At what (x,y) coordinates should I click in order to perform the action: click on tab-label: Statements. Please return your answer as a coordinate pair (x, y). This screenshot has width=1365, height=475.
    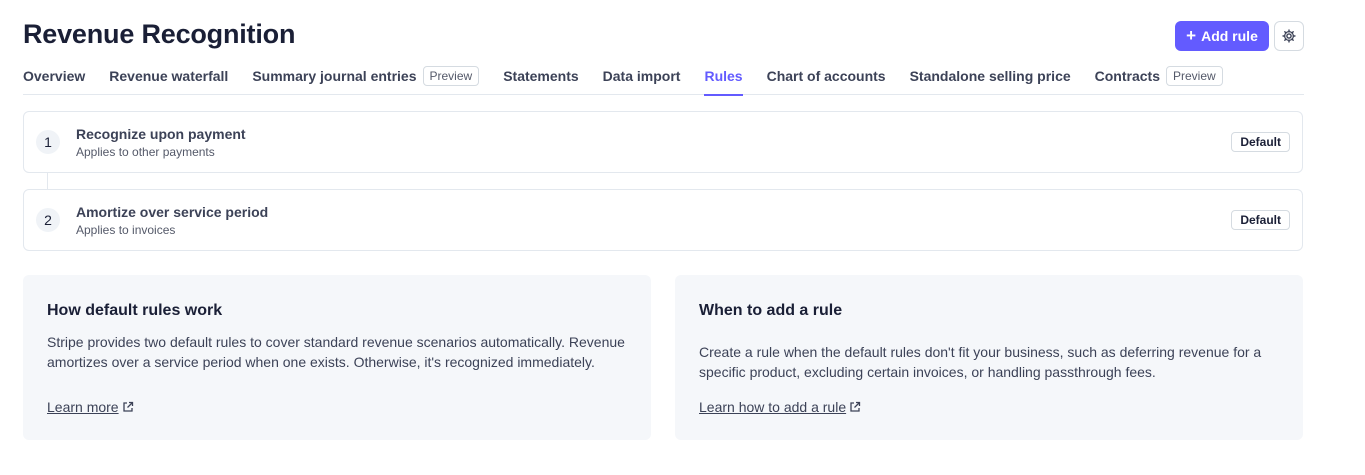
    Looking at the image, I should click on (541, 76).